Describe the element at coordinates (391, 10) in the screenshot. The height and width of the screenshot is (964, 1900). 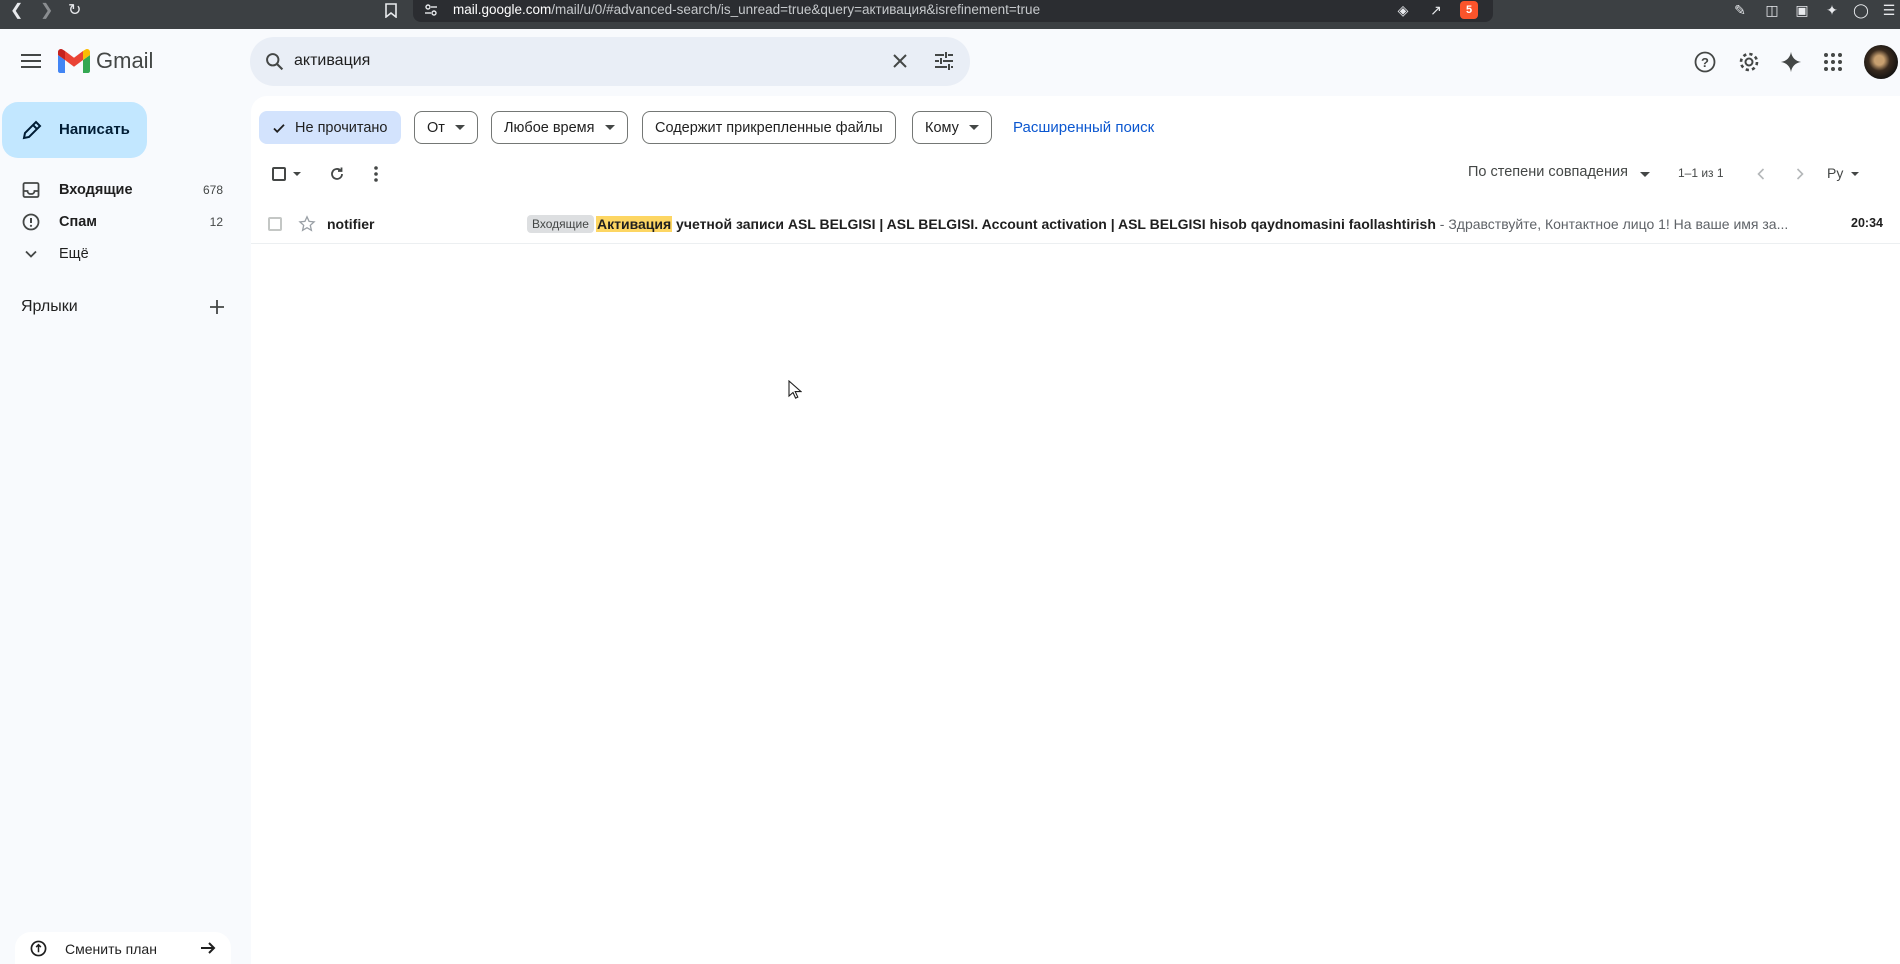
I see `bookmark-icon` at that location.